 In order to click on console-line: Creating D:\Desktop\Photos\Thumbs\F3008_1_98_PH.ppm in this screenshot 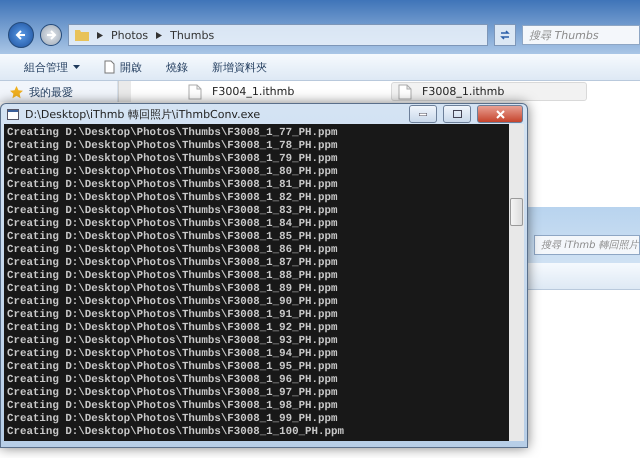, I will do `click(172, 406)`.